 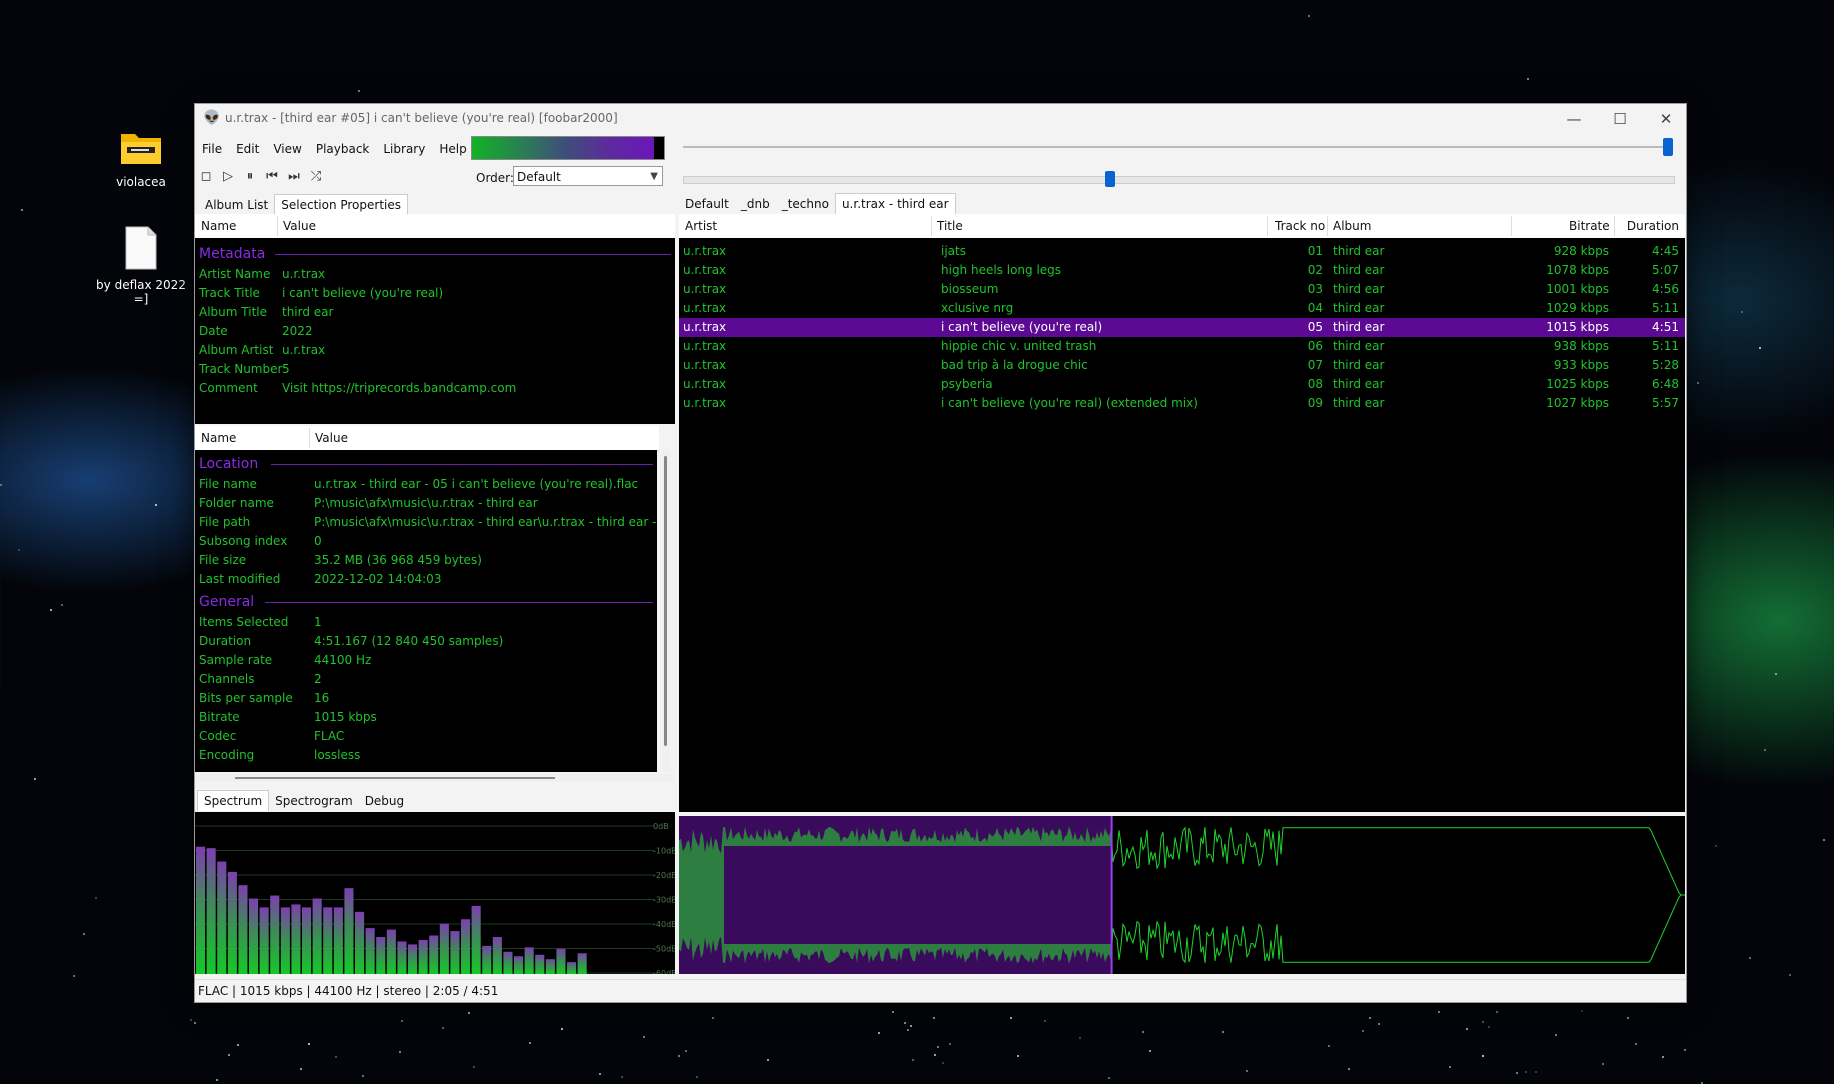 I want to click on property-name: Track Title, so click(x=229, y=293).